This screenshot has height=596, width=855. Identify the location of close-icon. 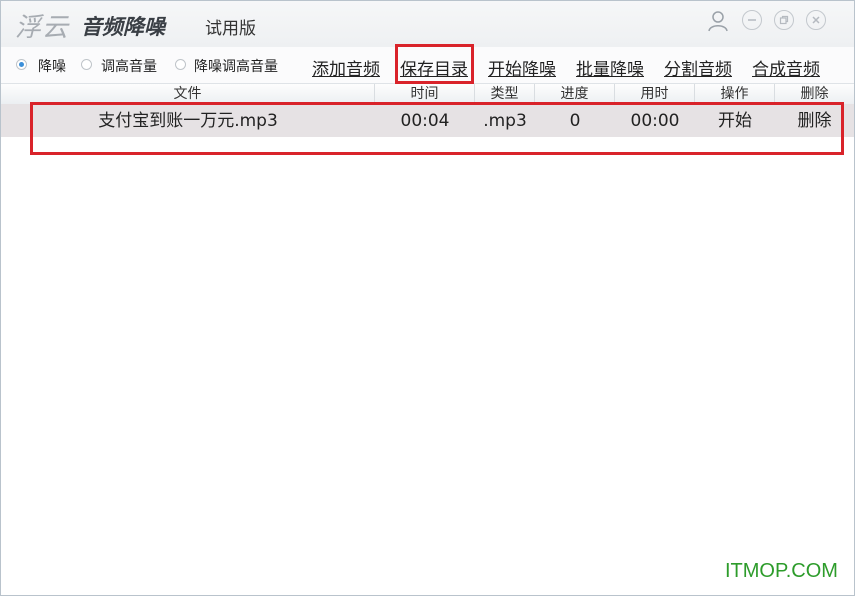
(816, 20).